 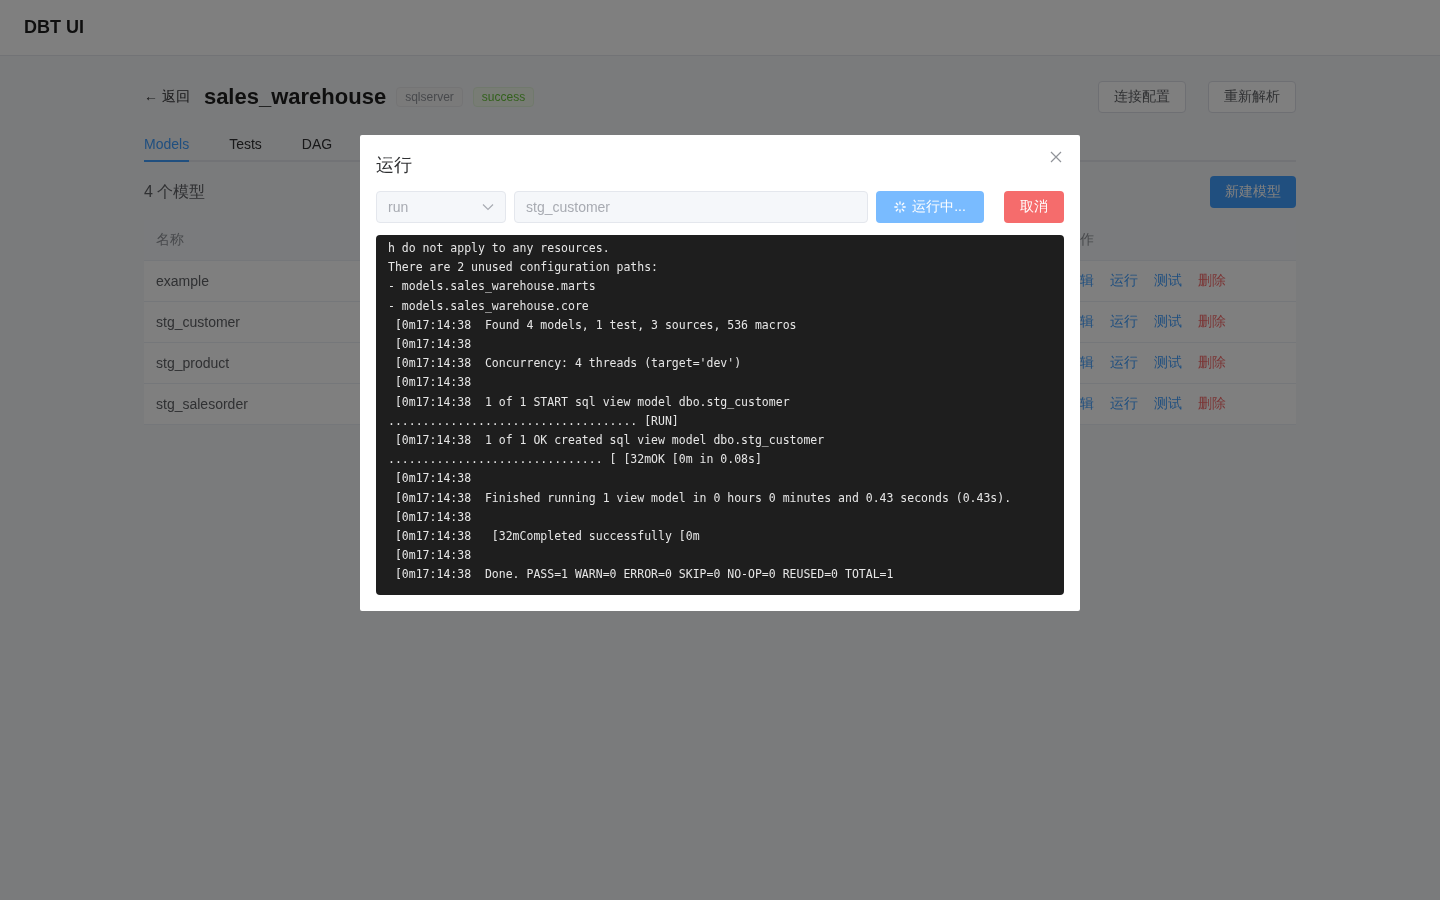 I want to click on log-line: There are 2 unused configuration paths:, so click(x=524, y=268).